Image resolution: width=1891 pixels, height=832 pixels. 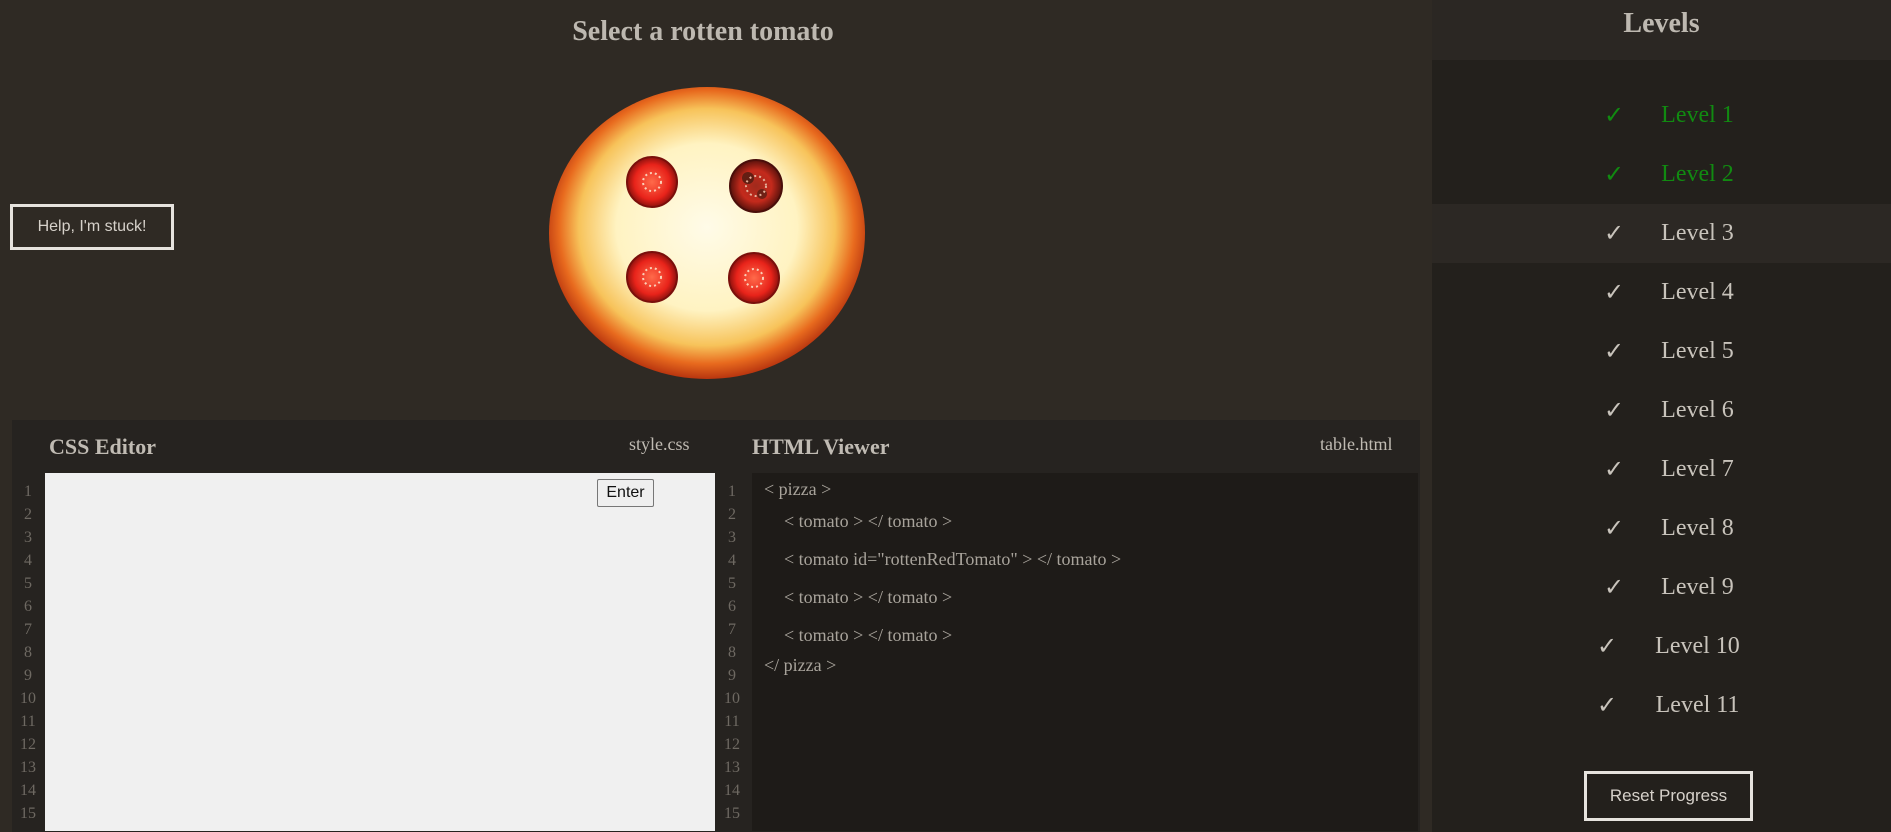 What do you see at coordinates (800, 665) in the screenshot?
I see `code-line: </ pizza >` at bounding box center [800, 665].